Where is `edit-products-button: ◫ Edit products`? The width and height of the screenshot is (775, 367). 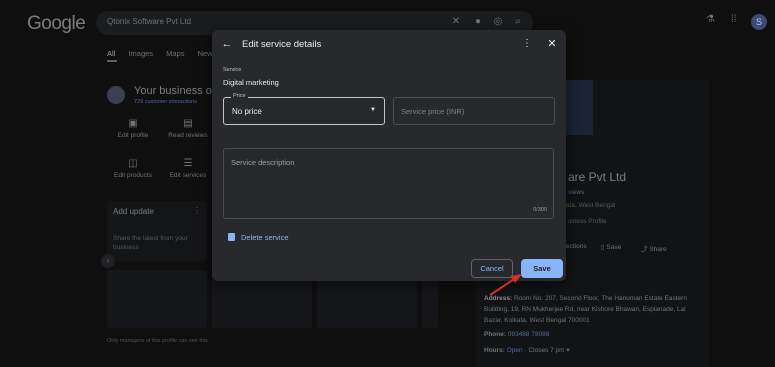 edit-products-button: ◫ Edit products is located at coordinates (133, 168).